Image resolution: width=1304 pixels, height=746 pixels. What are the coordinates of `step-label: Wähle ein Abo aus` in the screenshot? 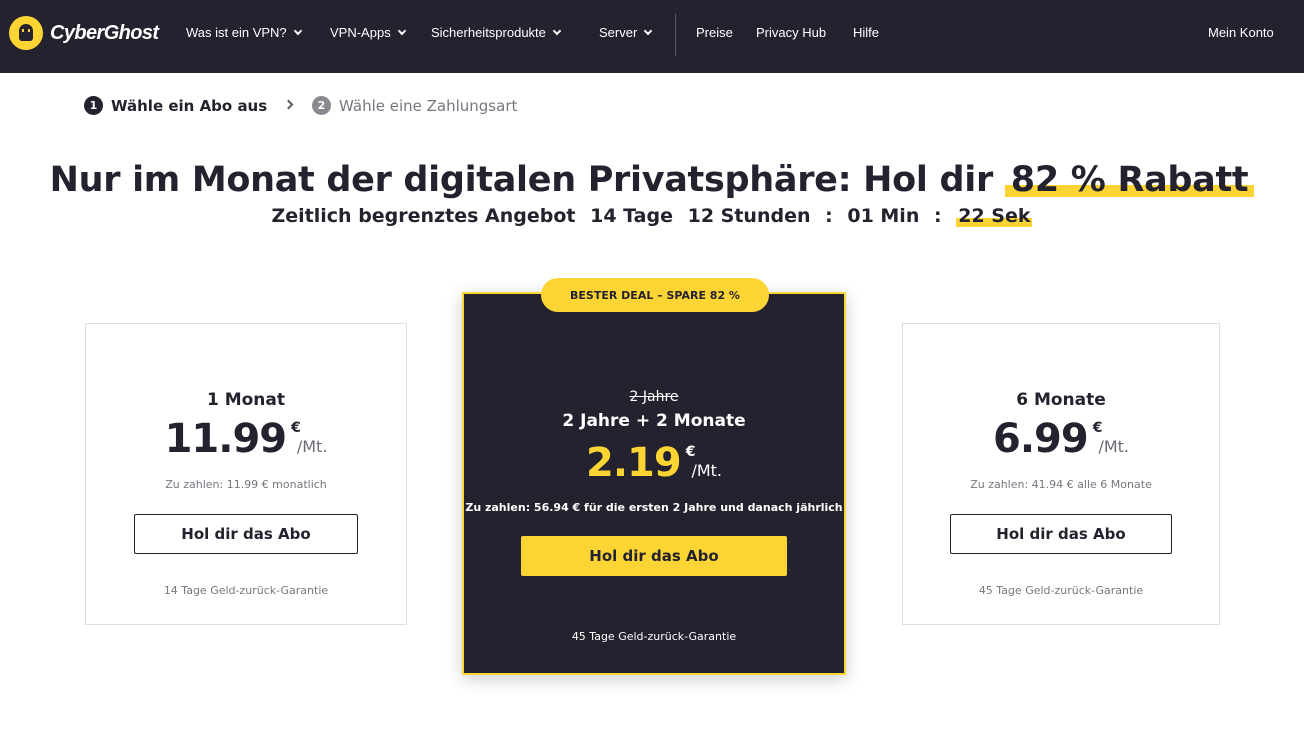 It's located at (189, 105).